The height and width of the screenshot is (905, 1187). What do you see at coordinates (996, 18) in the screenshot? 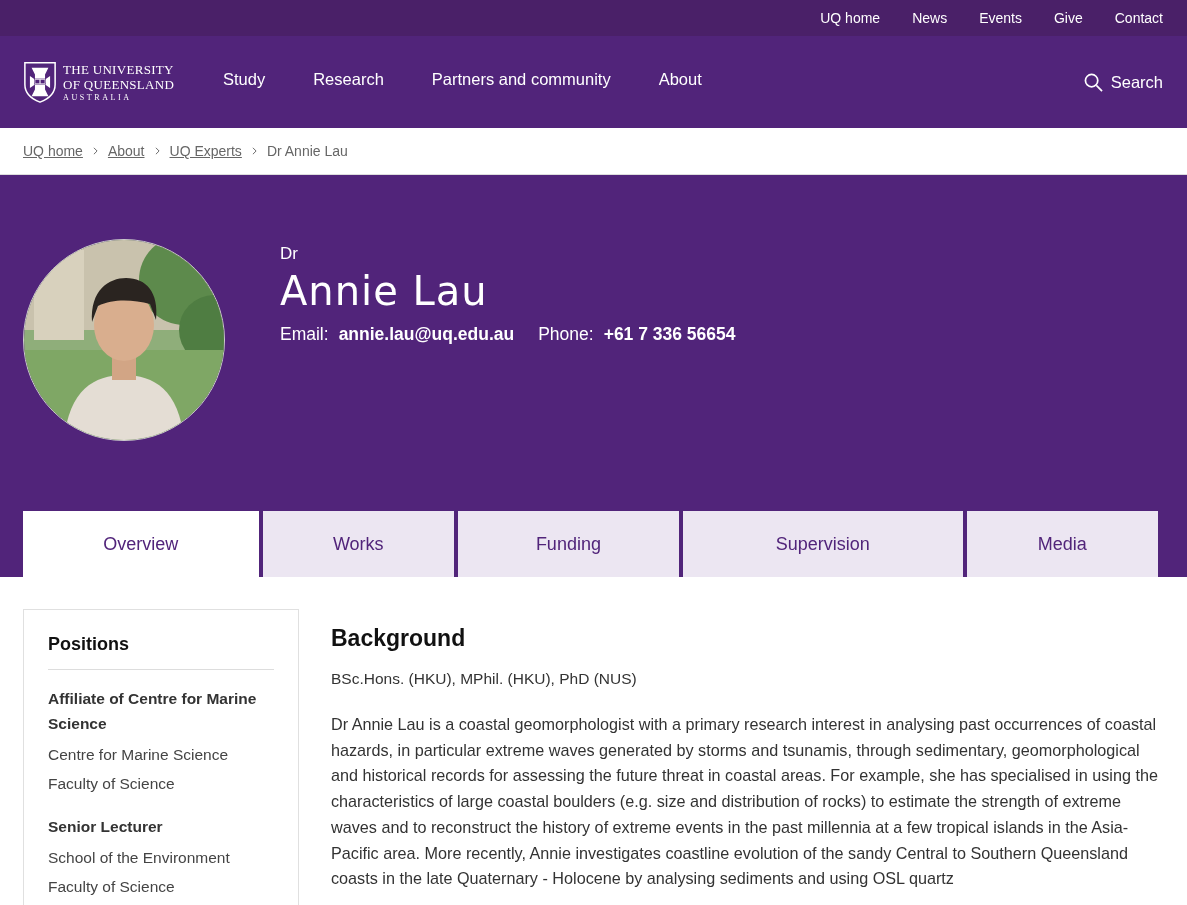
I see `utility-link: Events` at bounding box center [996, 18].